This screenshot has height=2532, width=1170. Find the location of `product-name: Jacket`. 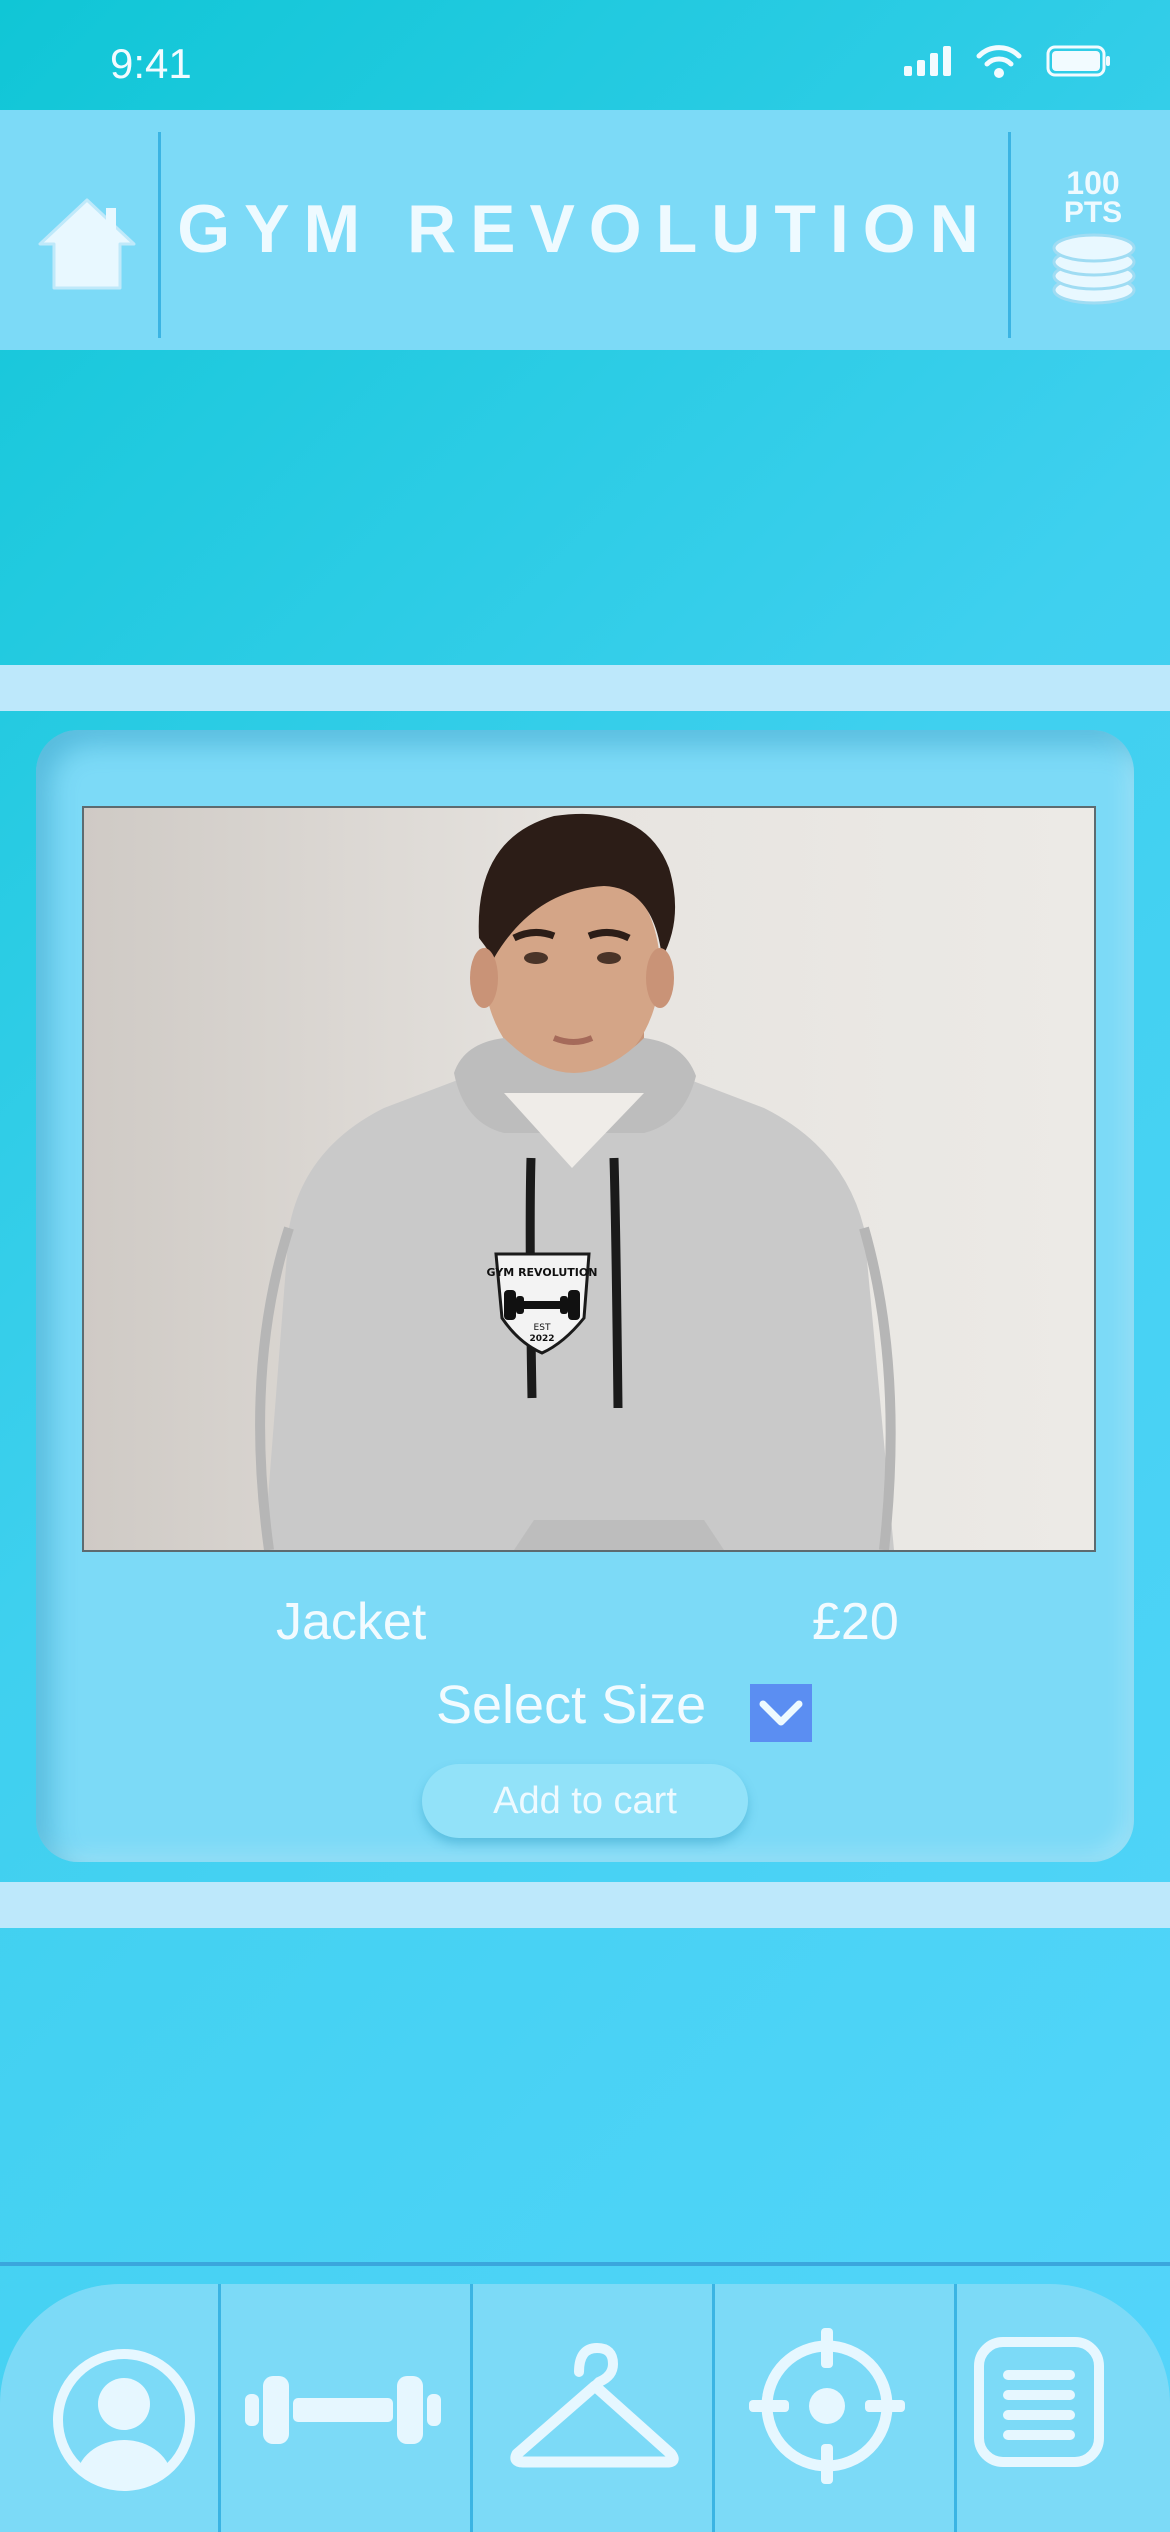

product-name: Jacket is located at coordinates (351, 1622).